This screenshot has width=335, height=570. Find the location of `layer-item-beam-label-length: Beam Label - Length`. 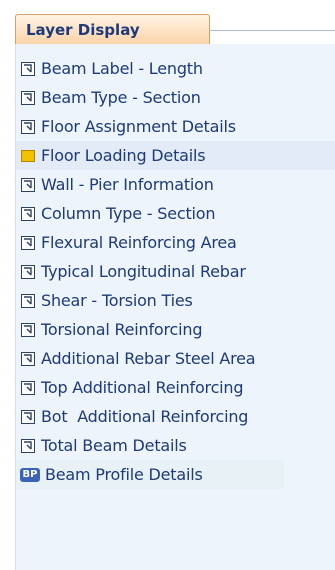

layer-item-beam-label-length: Beam Label - Length is located at coordinates (175, 68).